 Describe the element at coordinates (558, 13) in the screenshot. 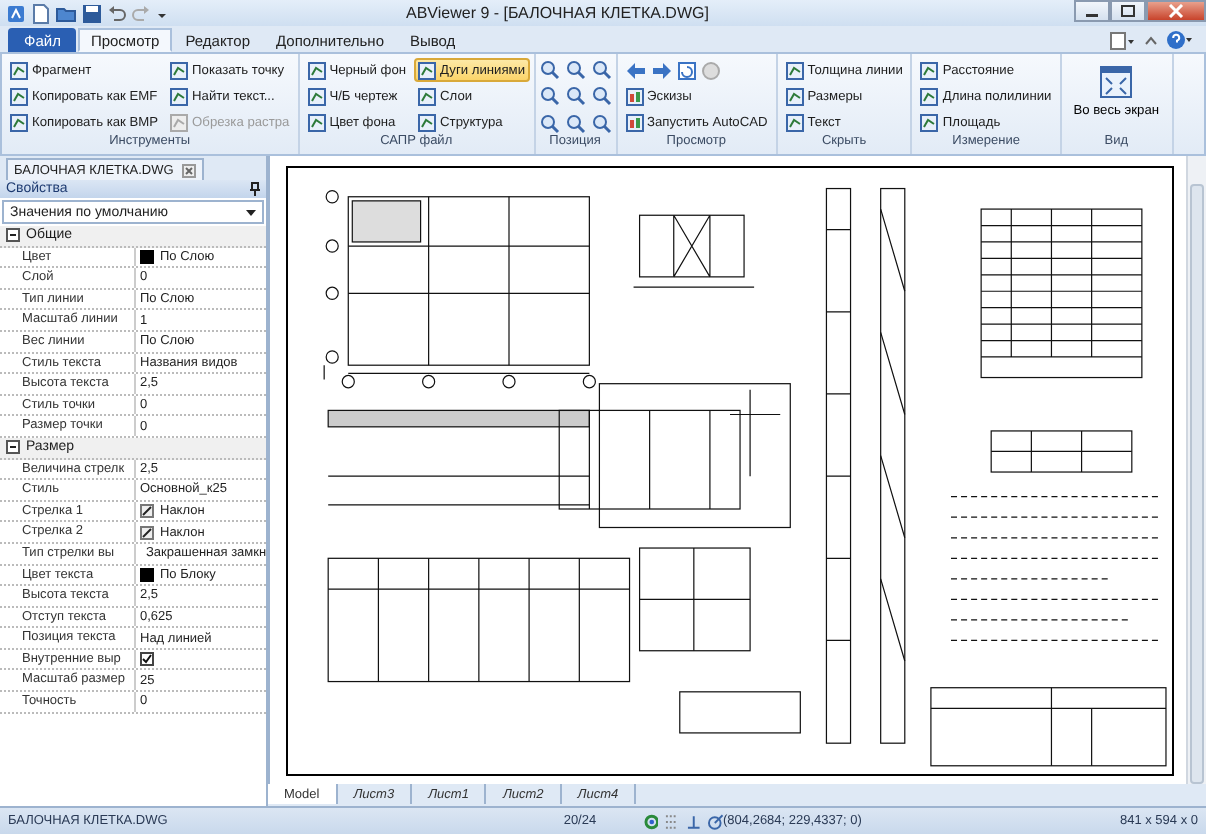

I see `window-title: ABViewer 9 - [БАЛОЧНАЯ КЛЕТКА.DWG]` at that location.